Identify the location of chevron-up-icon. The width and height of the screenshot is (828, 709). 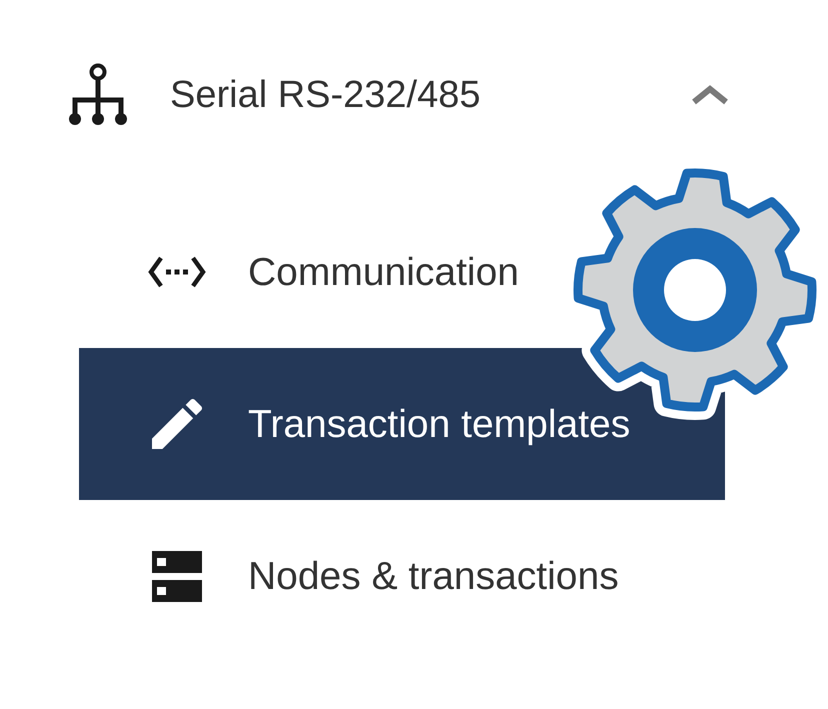
(710, 95).